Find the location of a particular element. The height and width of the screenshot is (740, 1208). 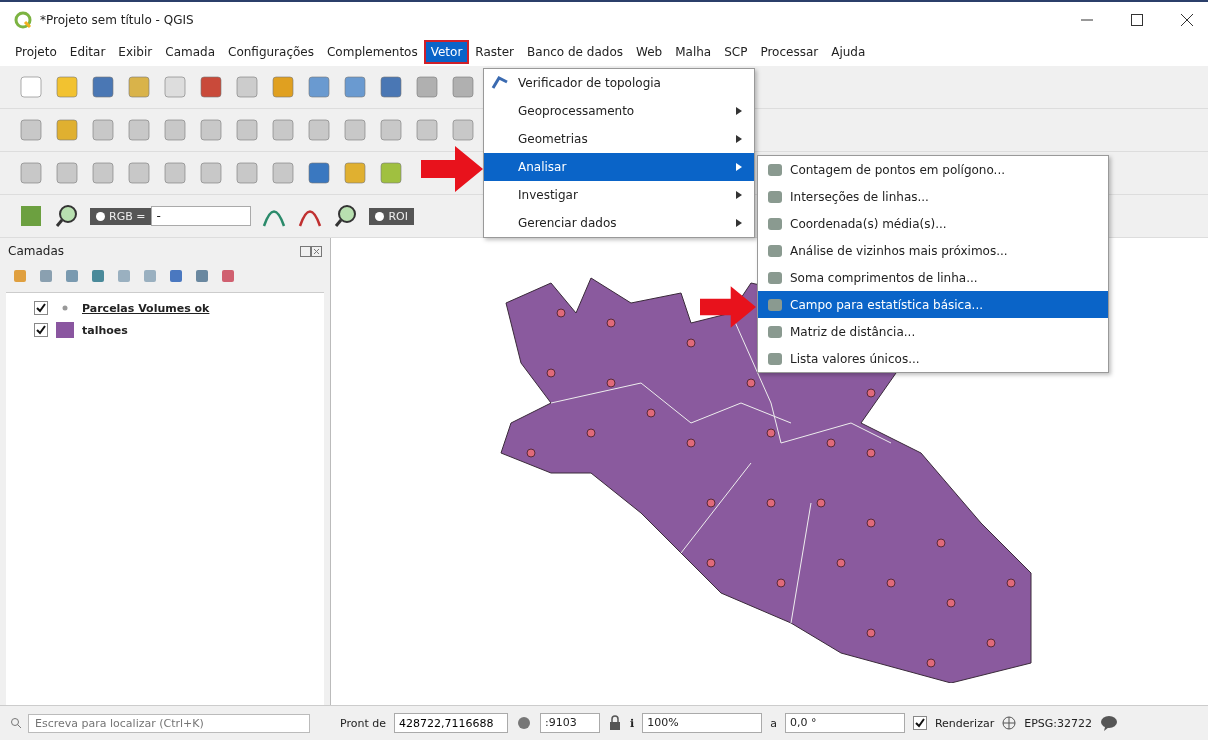

polygon-symbol-icon is located at coordinates (65, 330).